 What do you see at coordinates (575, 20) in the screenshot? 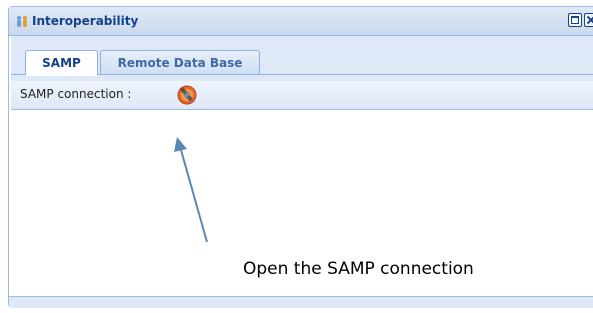
I see `maximize-icon` at bounding box center [575, 20].